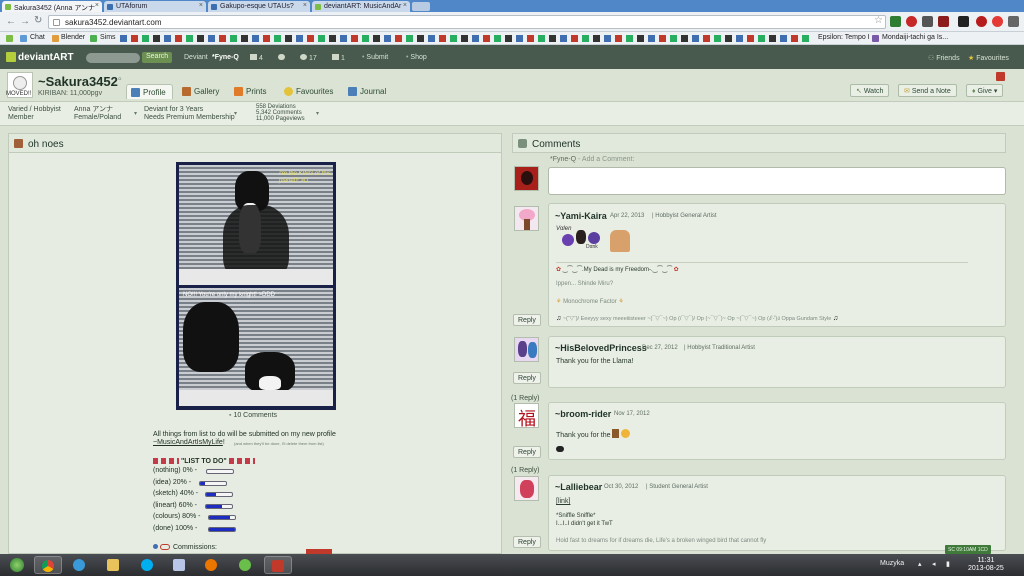 Image resolution: width=1024 pixels, height=576 pixels. I want to click on menu-icon, so click(1013, 21).